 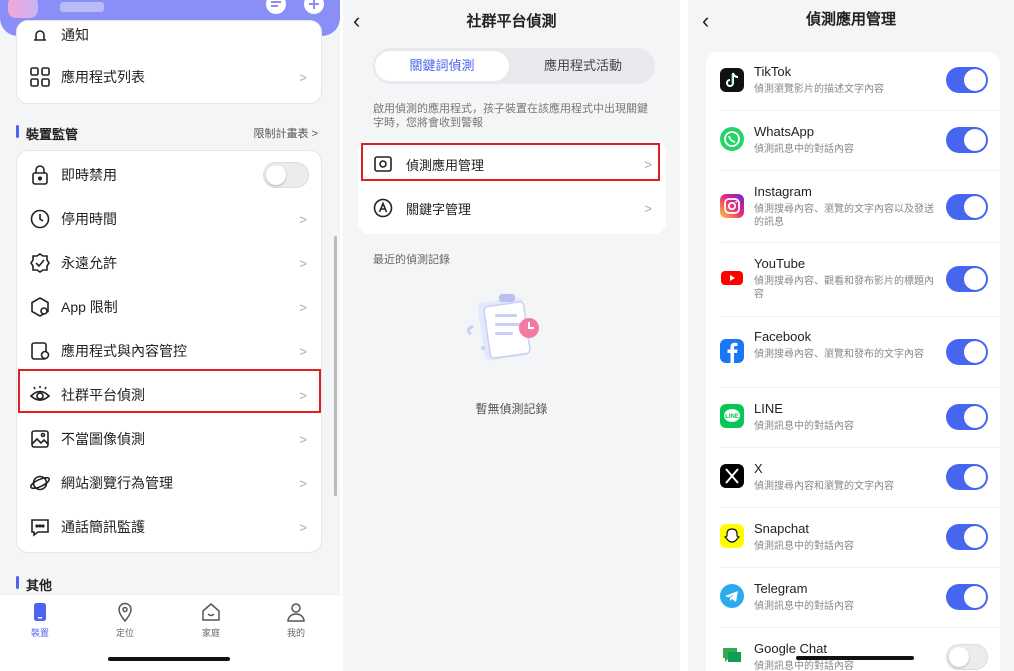 I want to click on always-allow-row: 永遠允許 >, so click(x=169, y=263).